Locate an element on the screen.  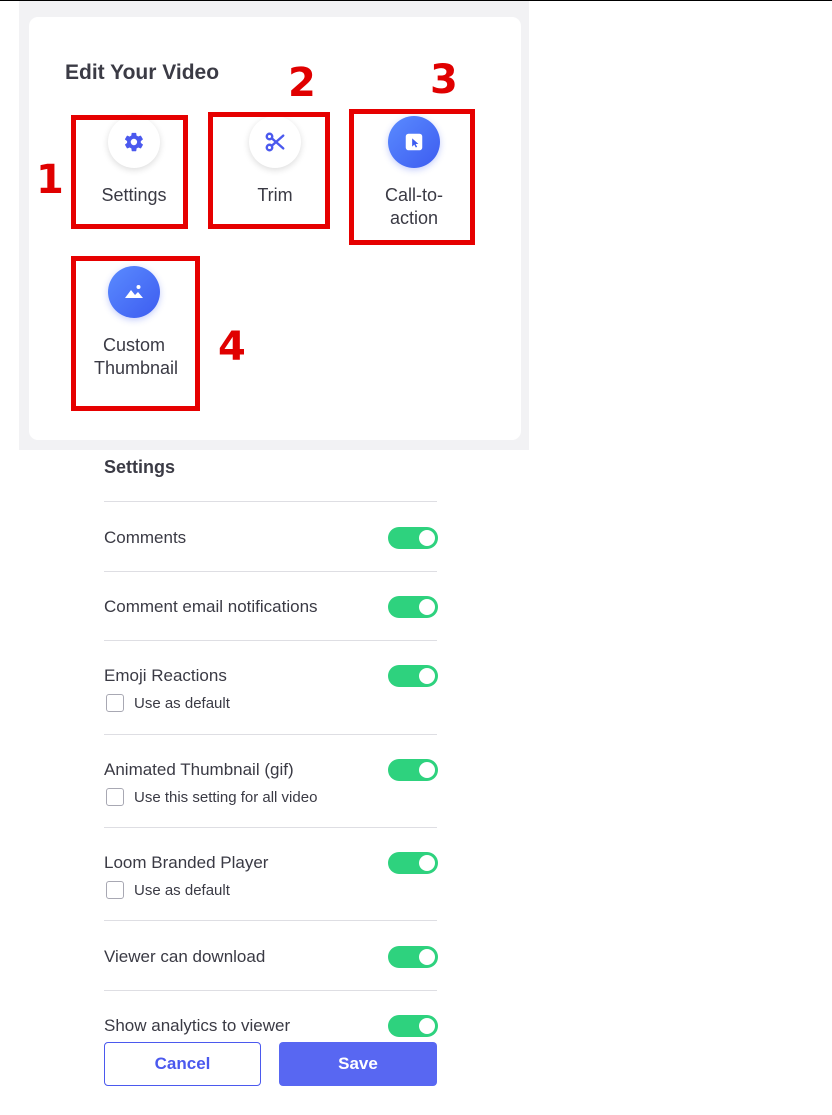
emoji-reactions-default-checkbox is located at coordinates (115, 703).